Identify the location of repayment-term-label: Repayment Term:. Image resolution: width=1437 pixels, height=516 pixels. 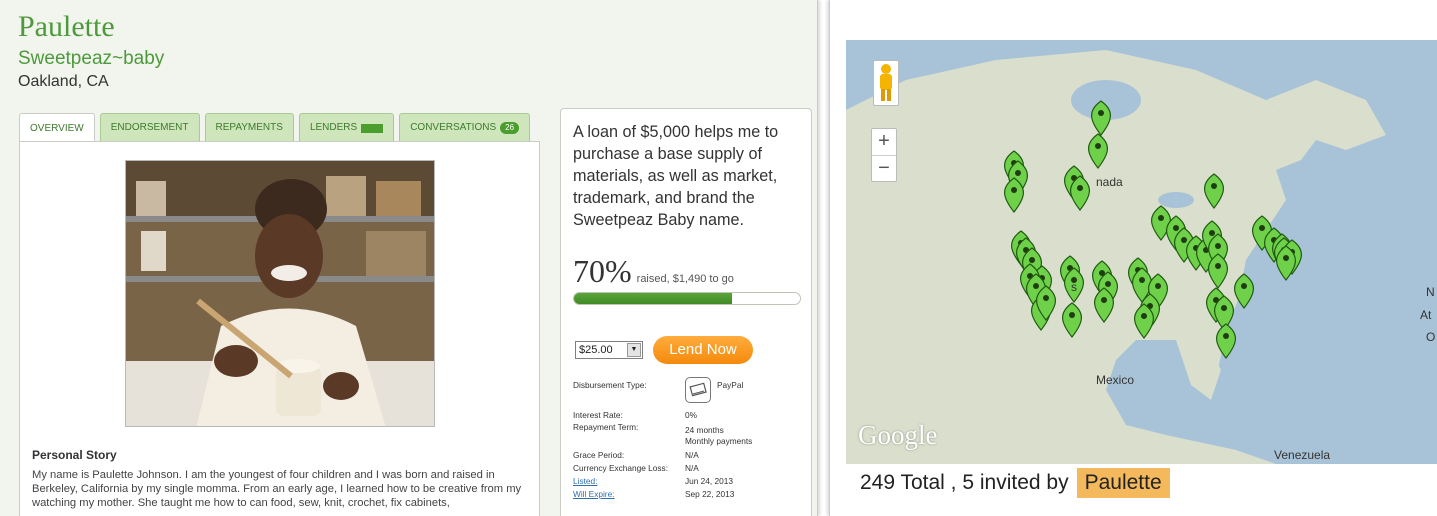
(606, 427).